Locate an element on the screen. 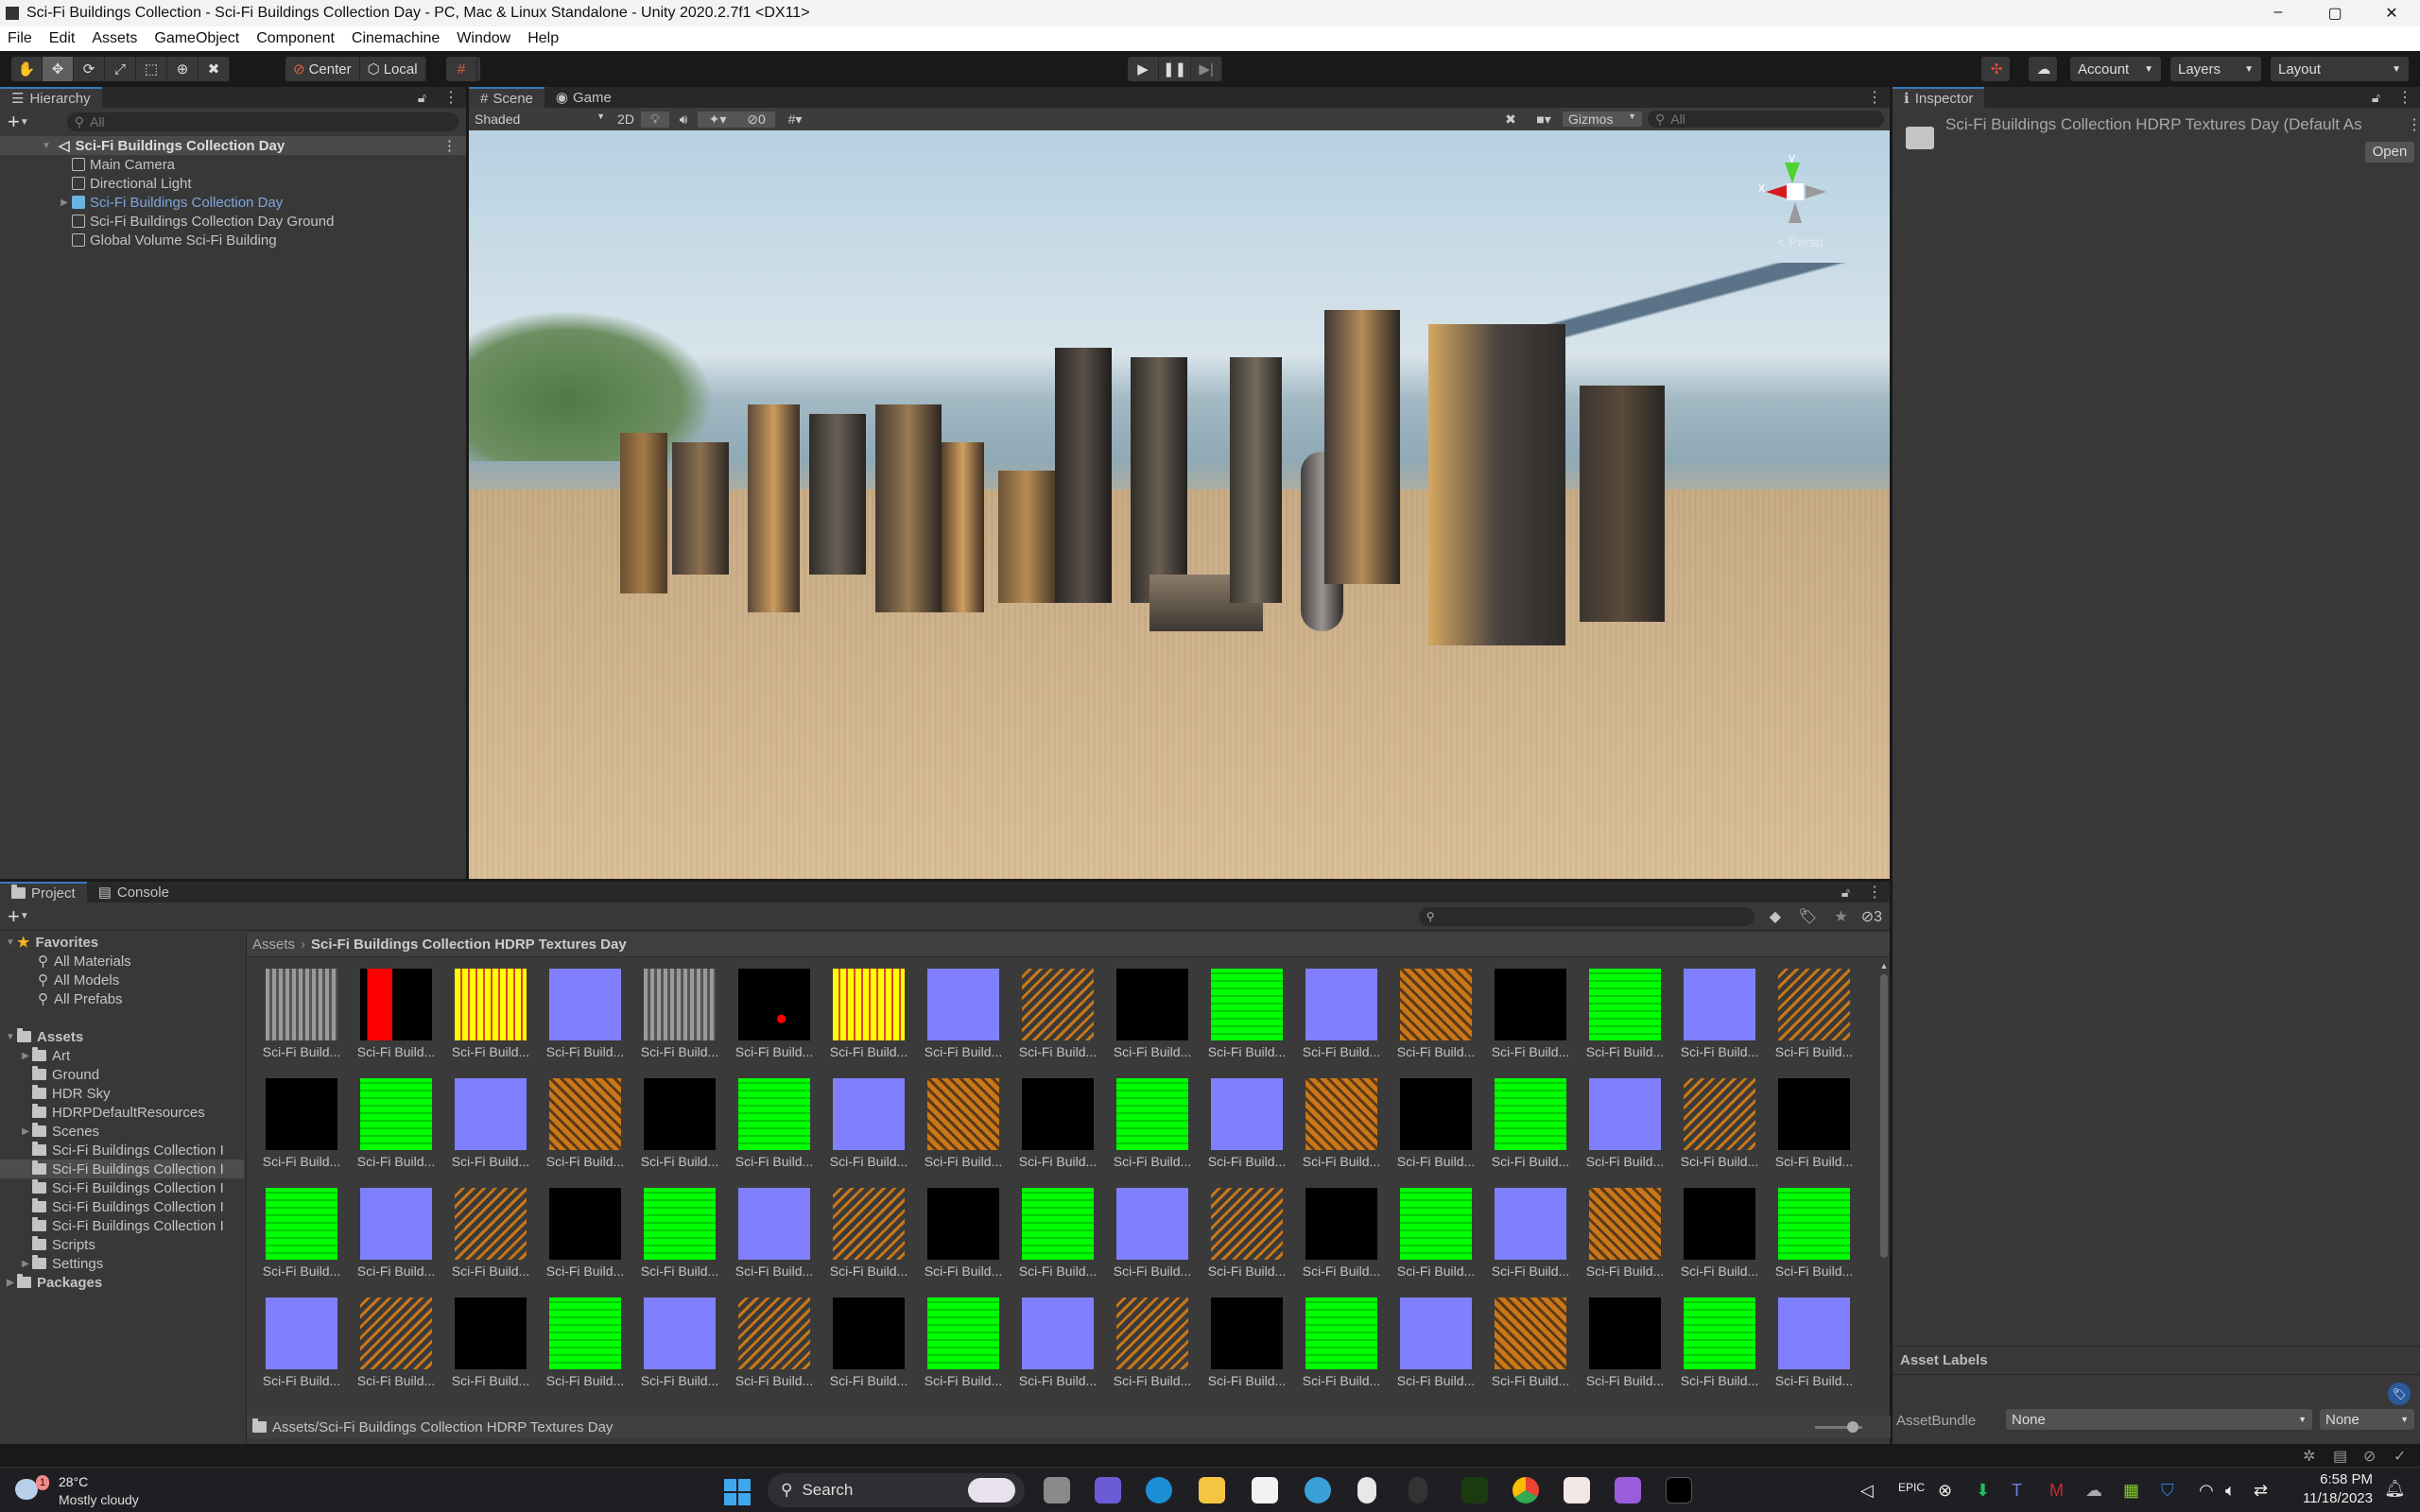  camera-dropdown: ■▾ is located at coordinates (1544, 120).